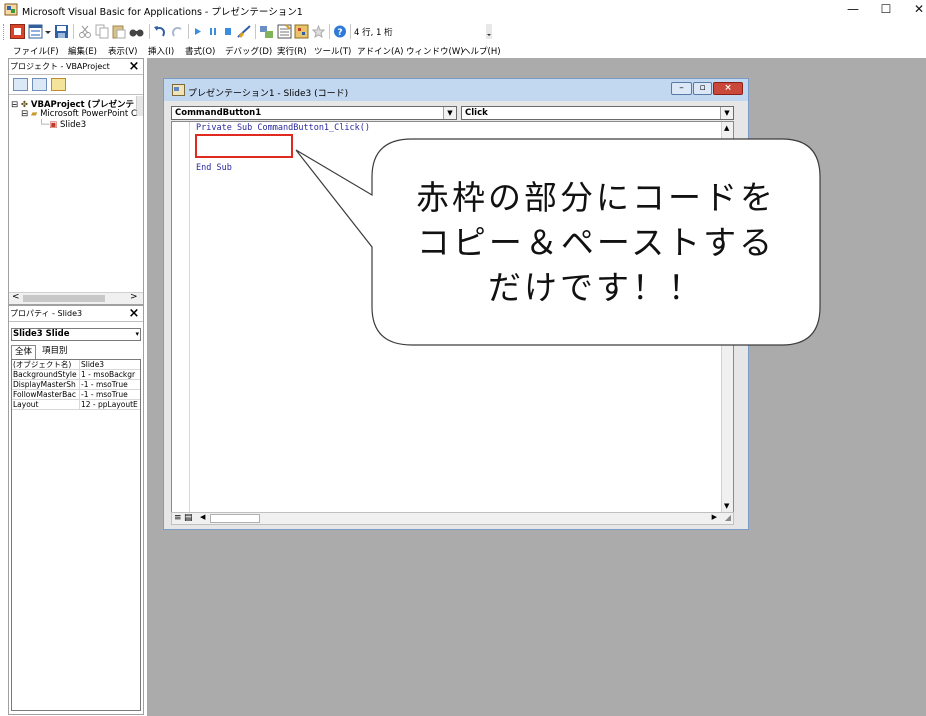 Image resolution: width=926 pixels, height=716 pixels. Describe the element at coordinates (44, 384) in the screenshot. I see `property-name: DisplayMasterSh` at that location.